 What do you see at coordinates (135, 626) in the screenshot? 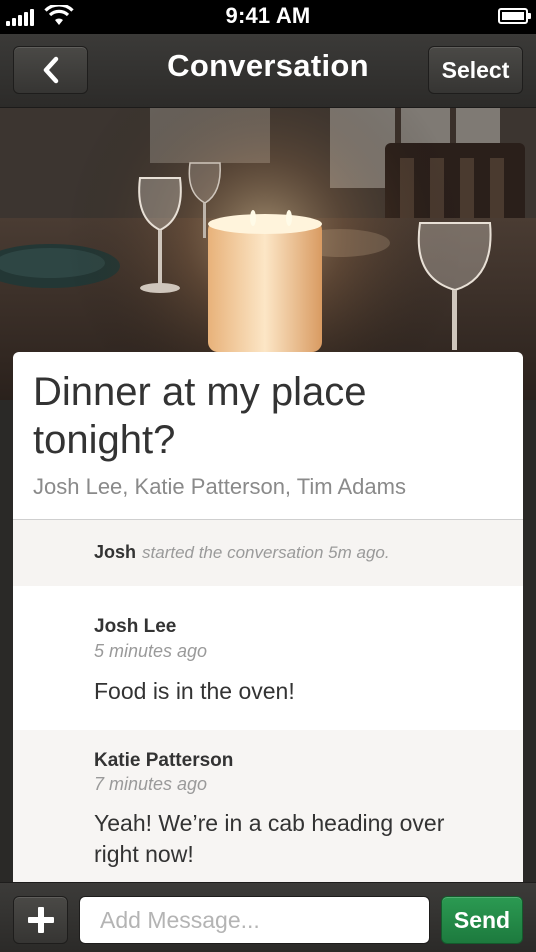
I see `message-author: Josh Lee` at bounding box center [135, 626].